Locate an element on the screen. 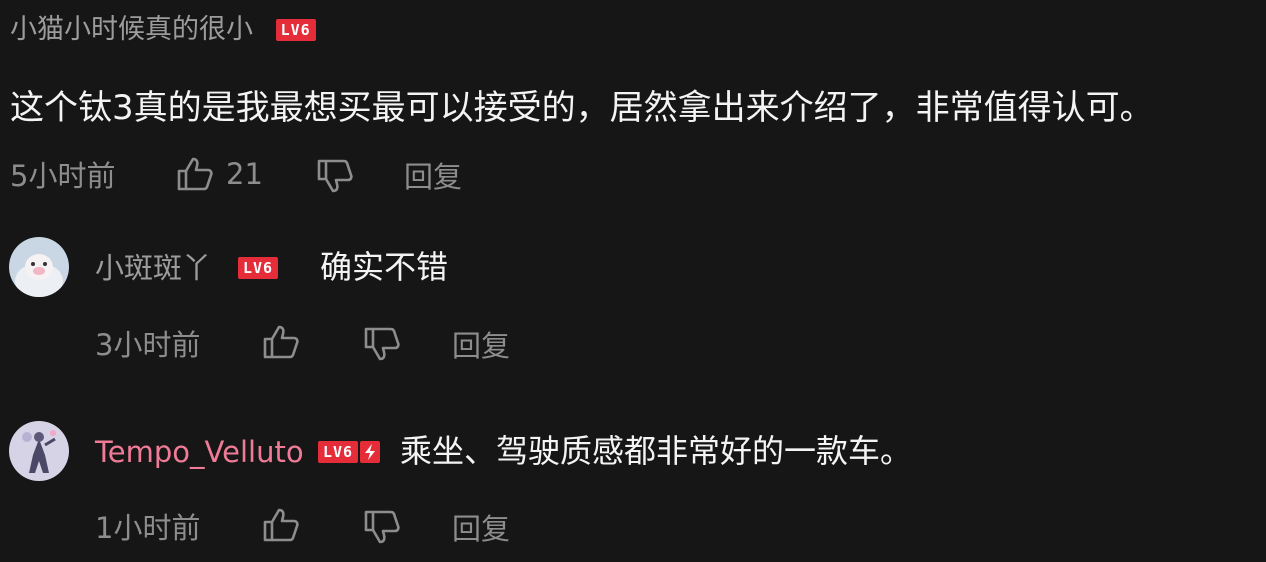  comment-content: 这个钛3真的是我最想买最可以接受的，居然拿出来介绍了，非常值得认可。 is located at coordinates (582, 108).